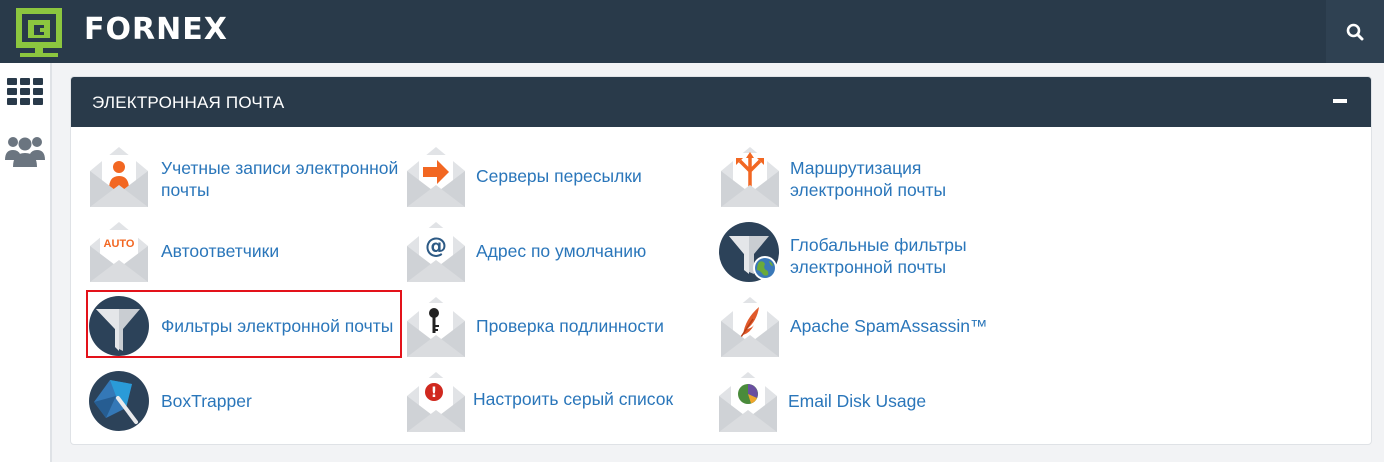  I want to click on sidebar-item-home, so click(25, 92).